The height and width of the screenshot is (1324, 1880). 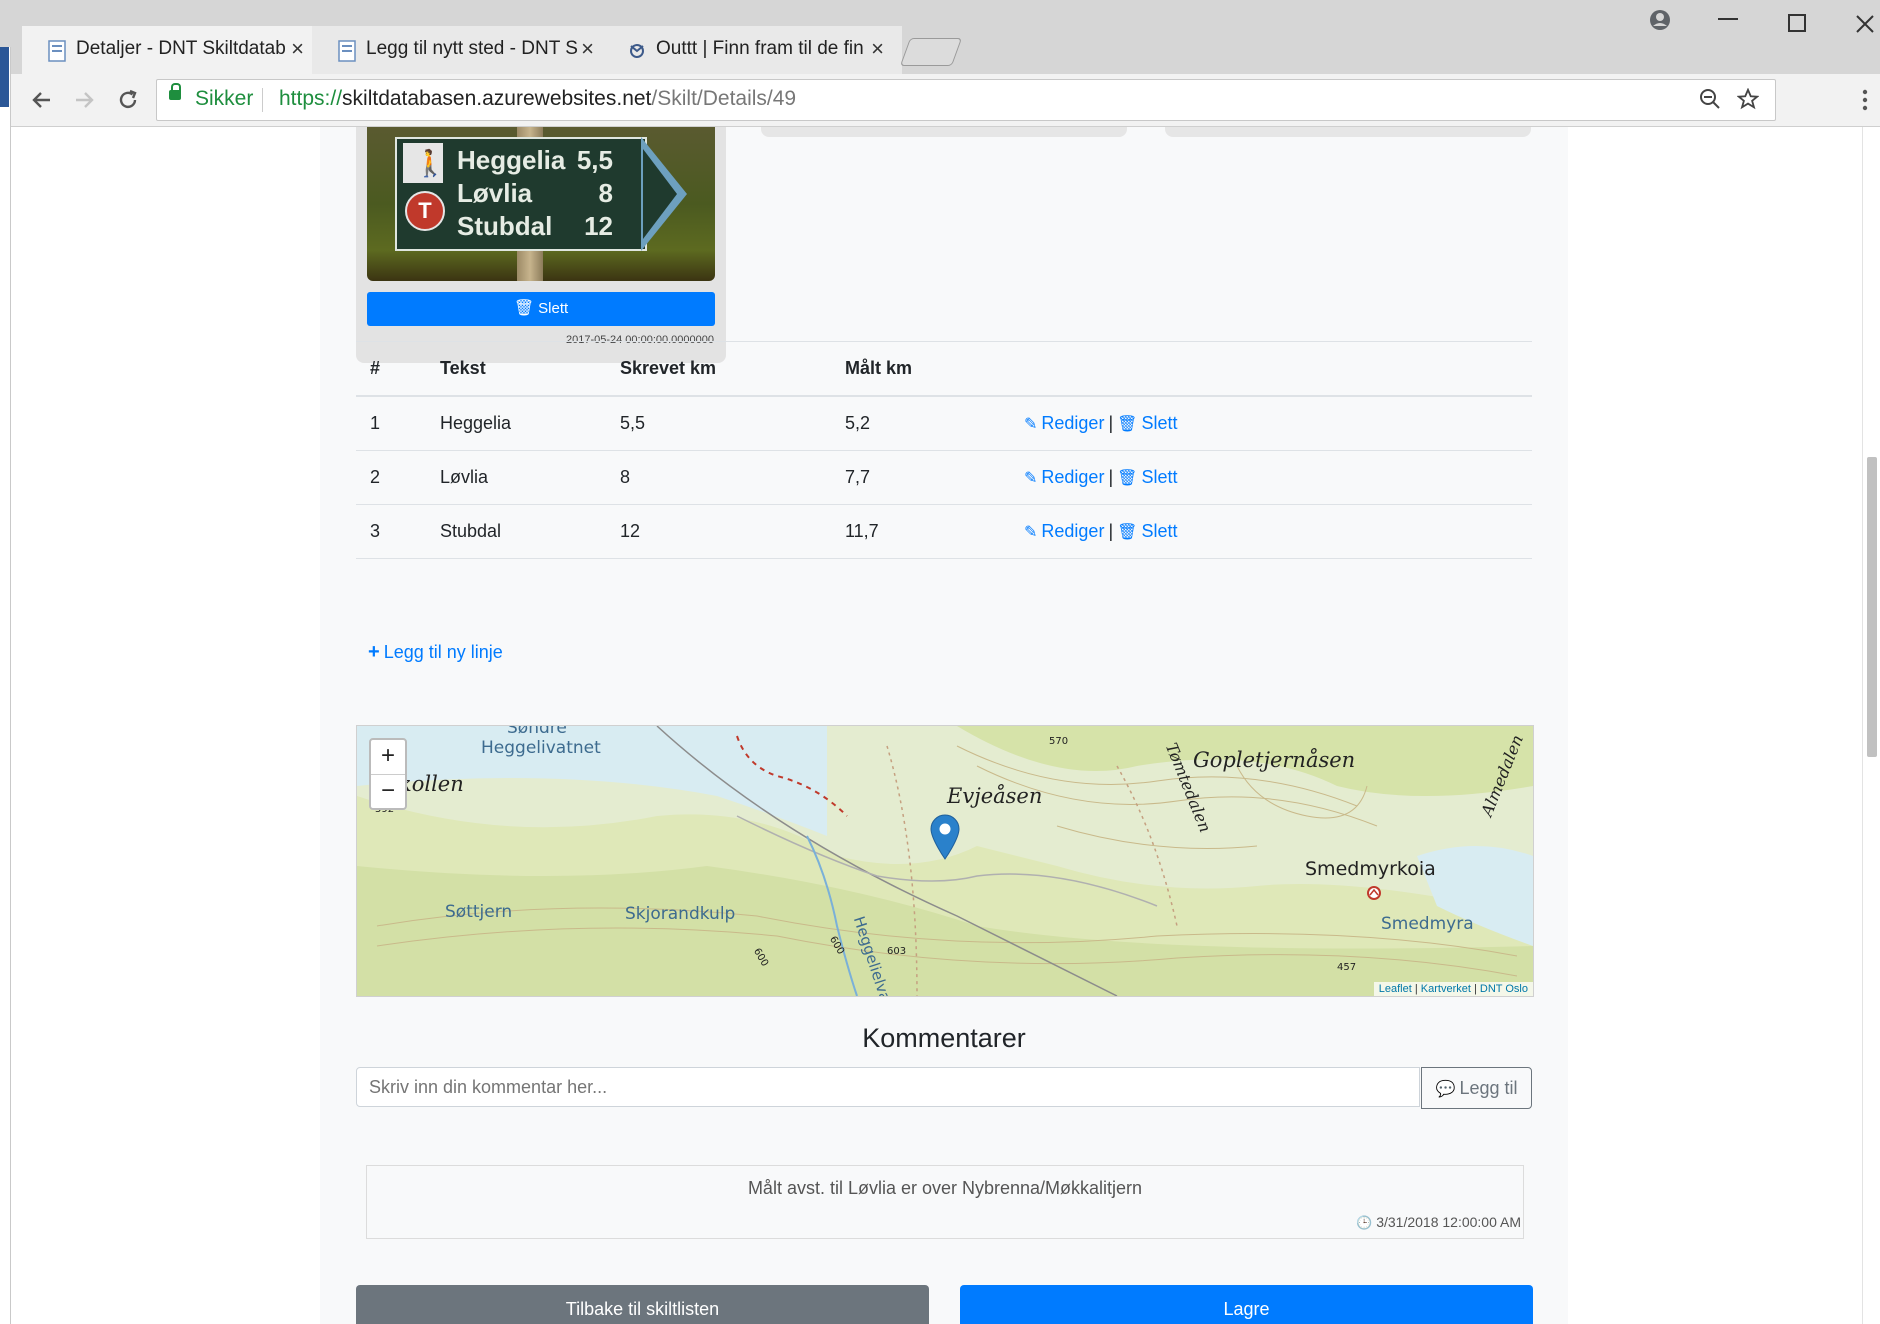 What do you see at coordinates (920, 531) in the screenshot?
I see `row-measured-km: 11,7` at bounding box center [920, 531].